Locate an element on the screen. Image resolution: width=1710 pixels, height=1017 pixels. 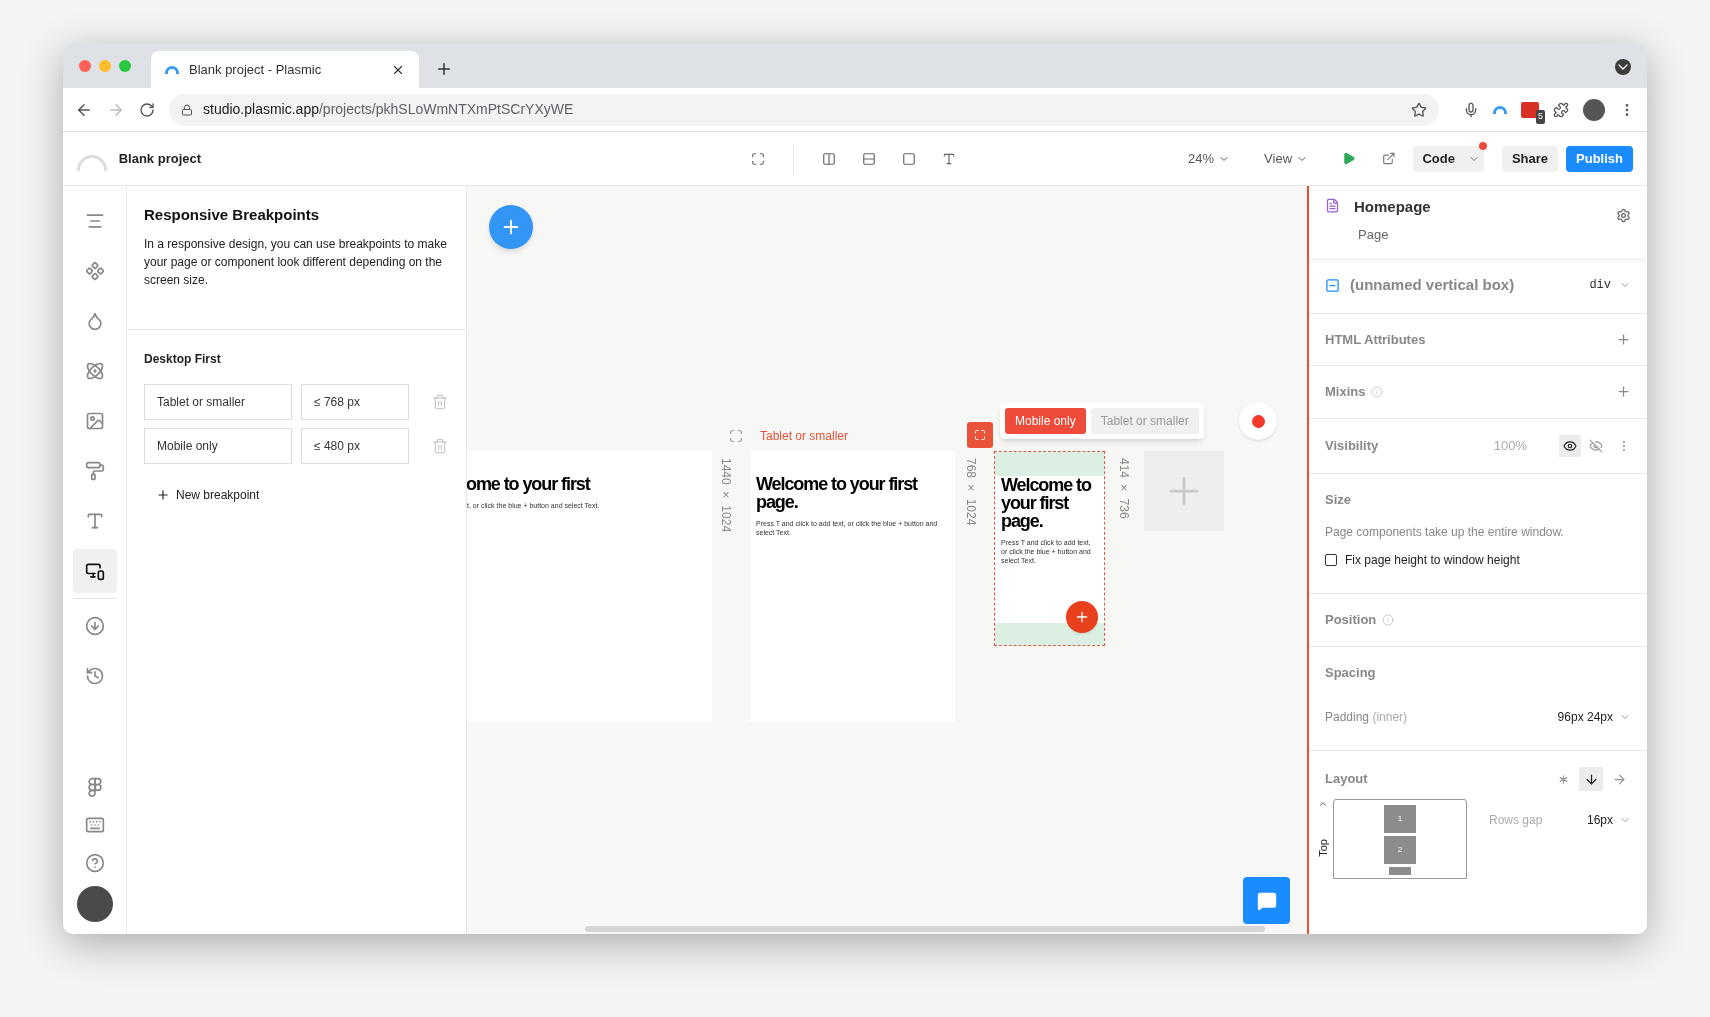
lock-icon is located at coordinates (187, 109).